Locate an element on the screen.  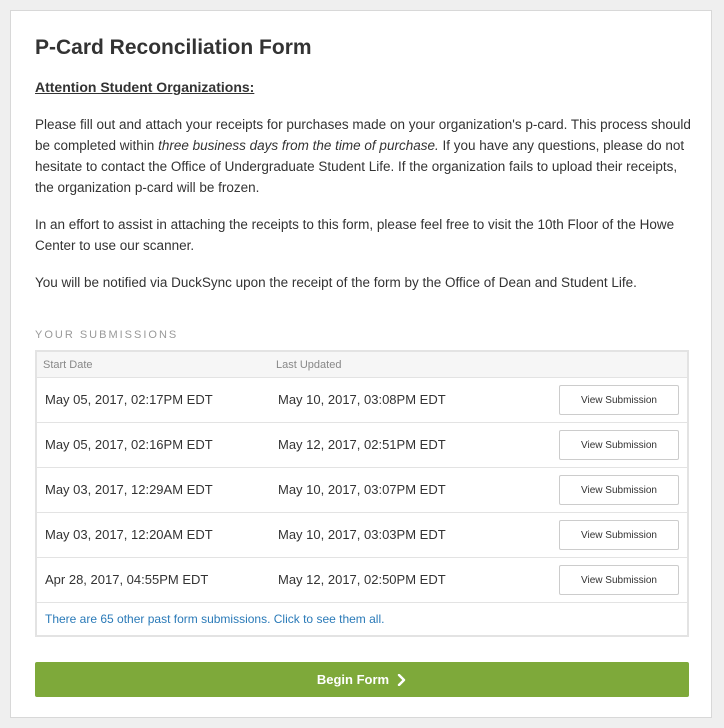
last-updated-cell: May 12, 2017, 02:50PM EDT is located at coordinates (362, 579).